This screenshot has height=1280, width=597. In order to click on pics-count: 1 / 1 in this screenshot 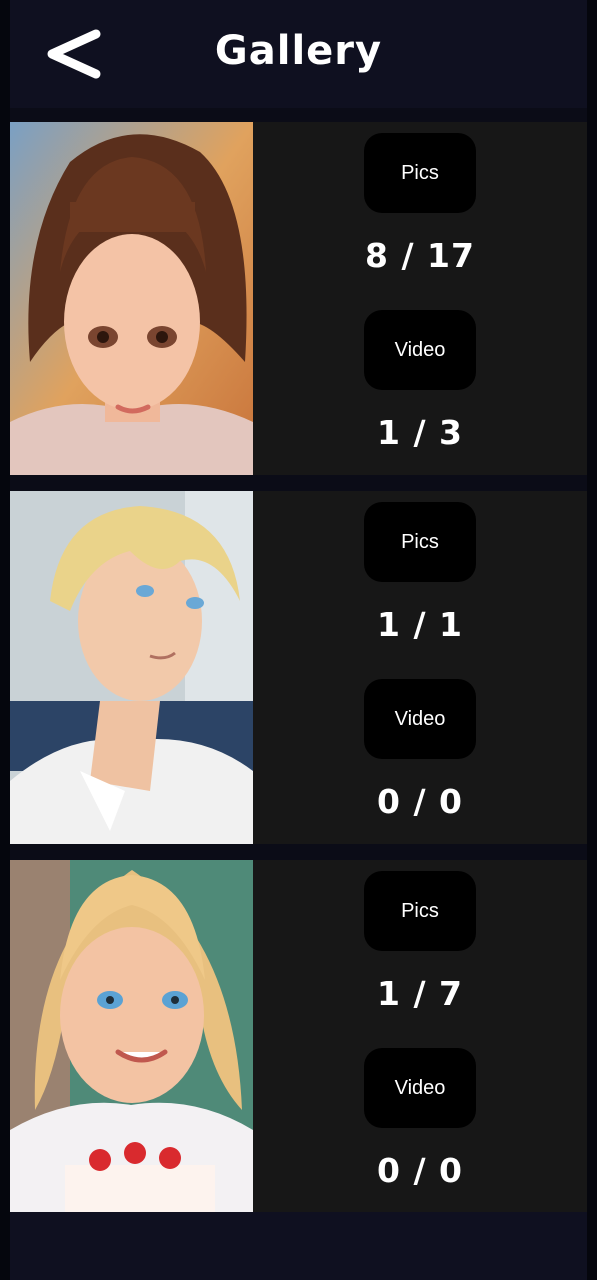, I will do `click(420, 624)`.